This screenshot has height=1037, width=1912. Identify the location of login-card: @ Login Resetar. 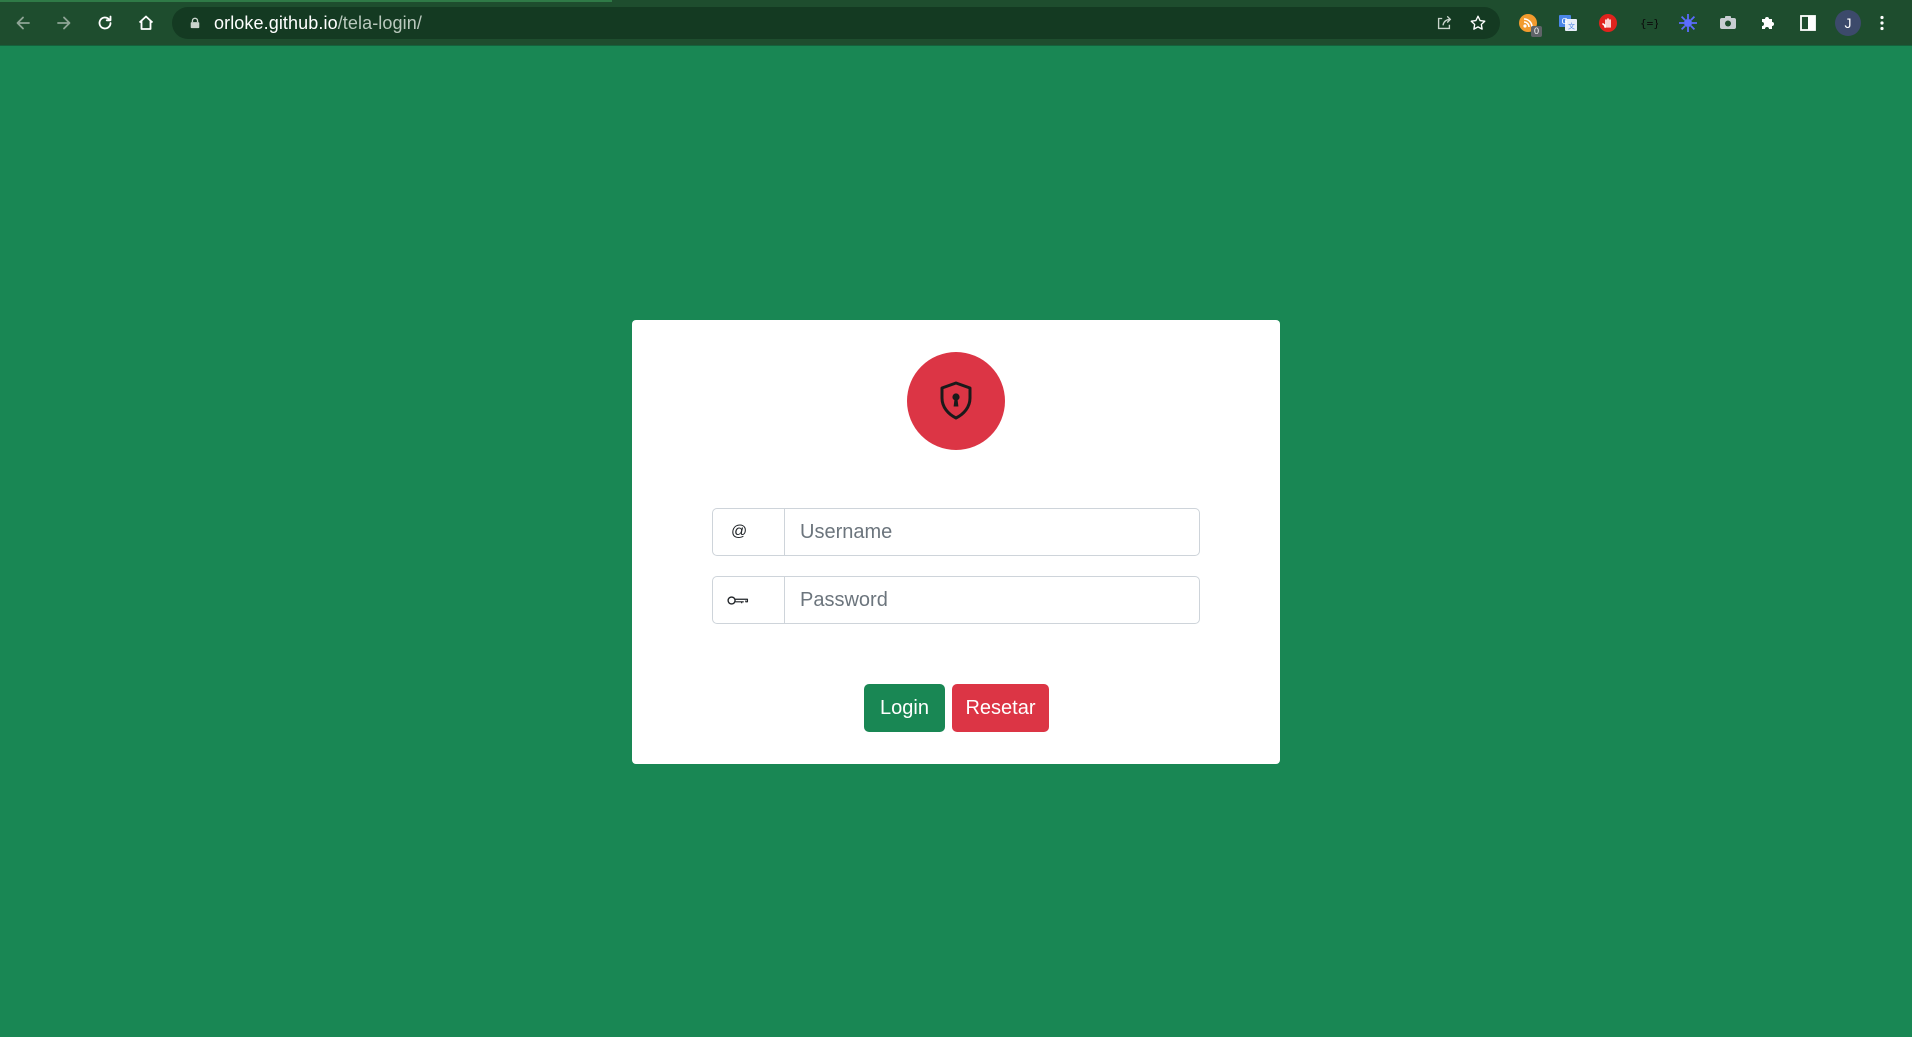
(956, 542).